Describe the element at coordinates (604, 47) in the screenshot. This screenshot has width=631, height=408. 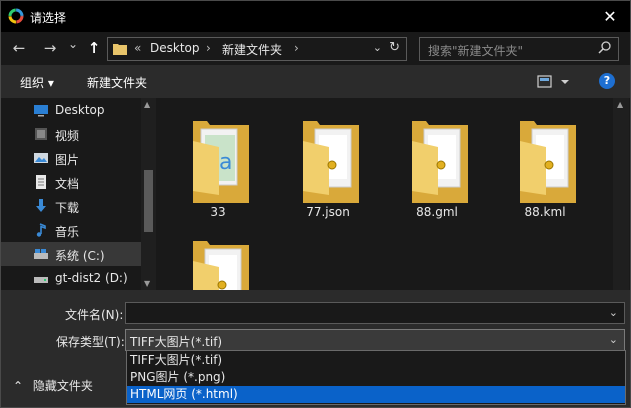
I see `search-icon` at that location.